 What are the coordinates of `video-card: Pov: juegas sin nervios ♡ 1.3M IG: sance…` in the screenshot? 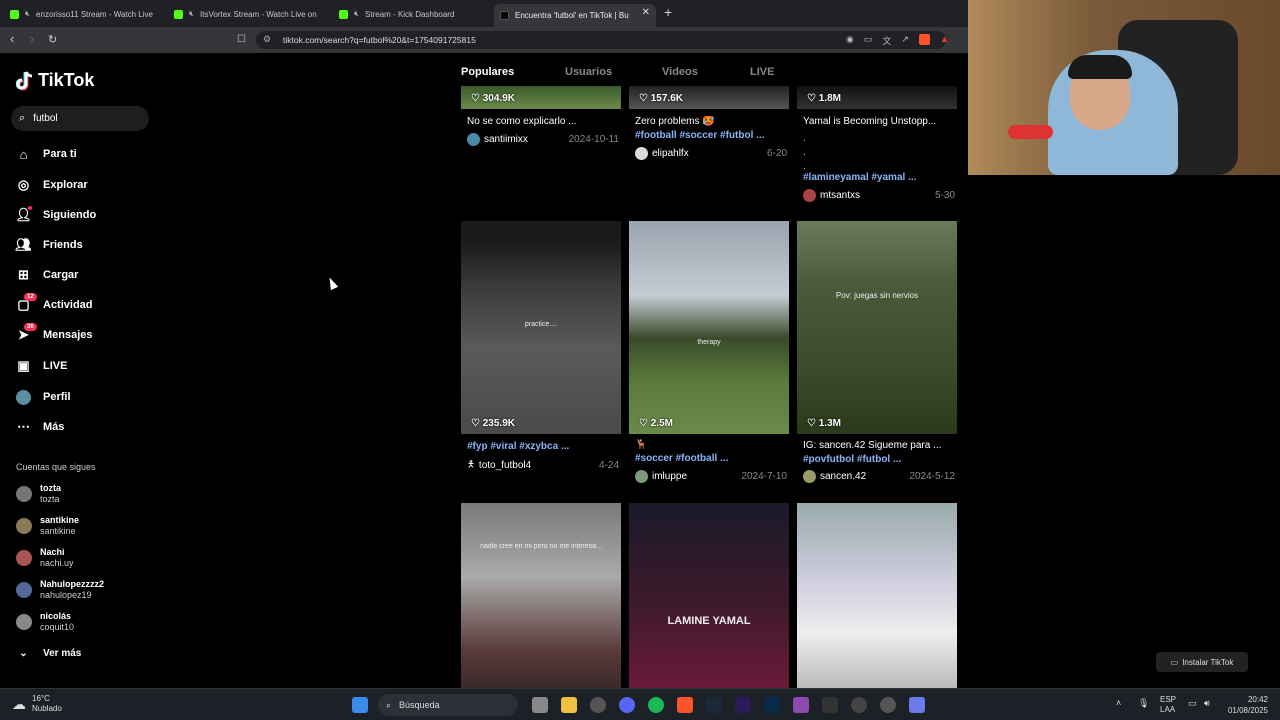 It's located at (878, 352).